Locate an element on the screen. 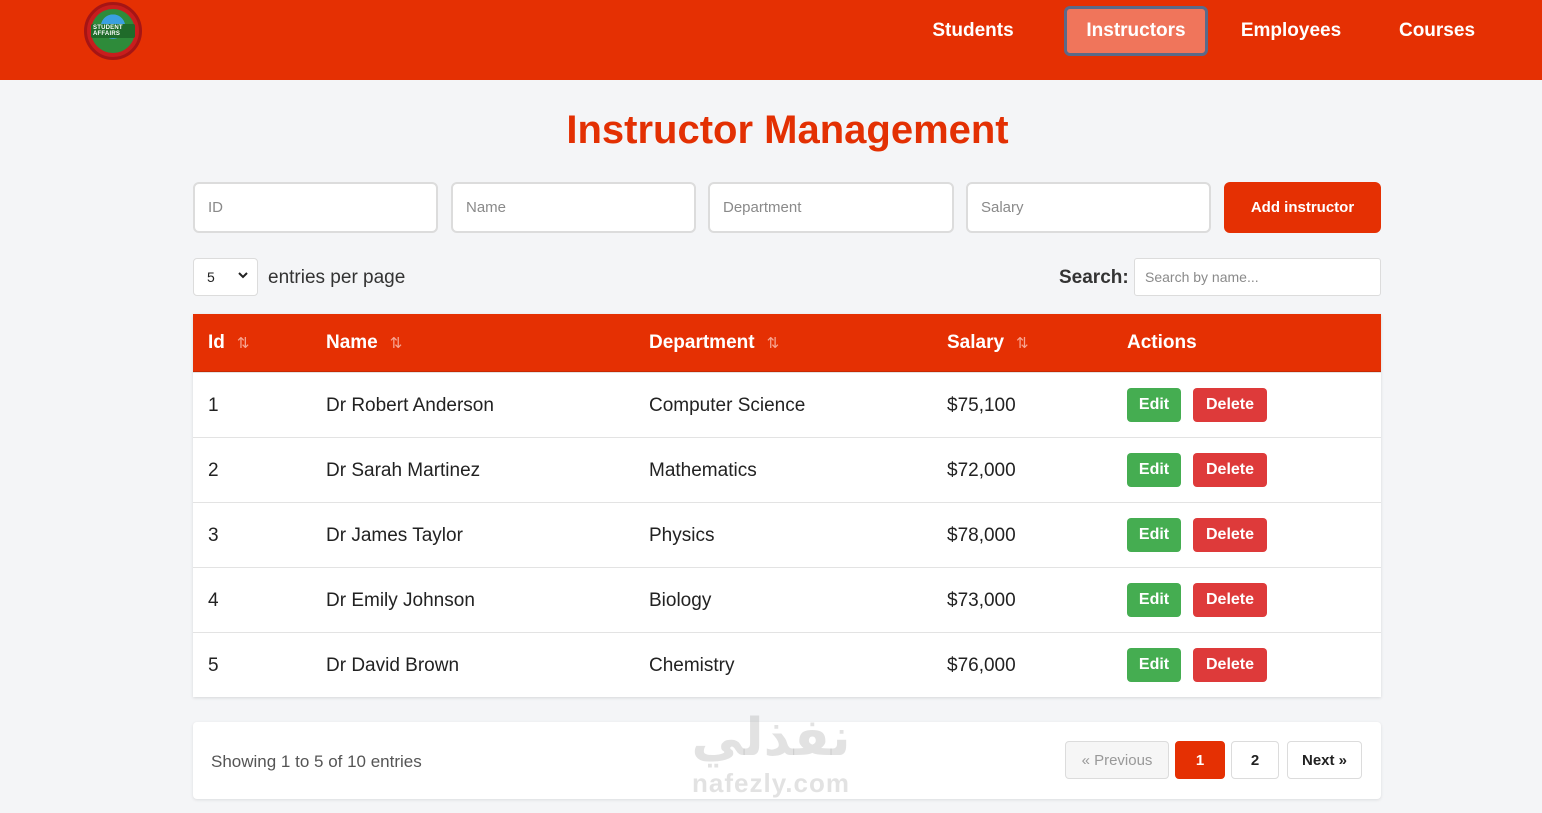 This screenshot has width=1542, height=813. cell-department: Biology is located at coordinates (680, 600).